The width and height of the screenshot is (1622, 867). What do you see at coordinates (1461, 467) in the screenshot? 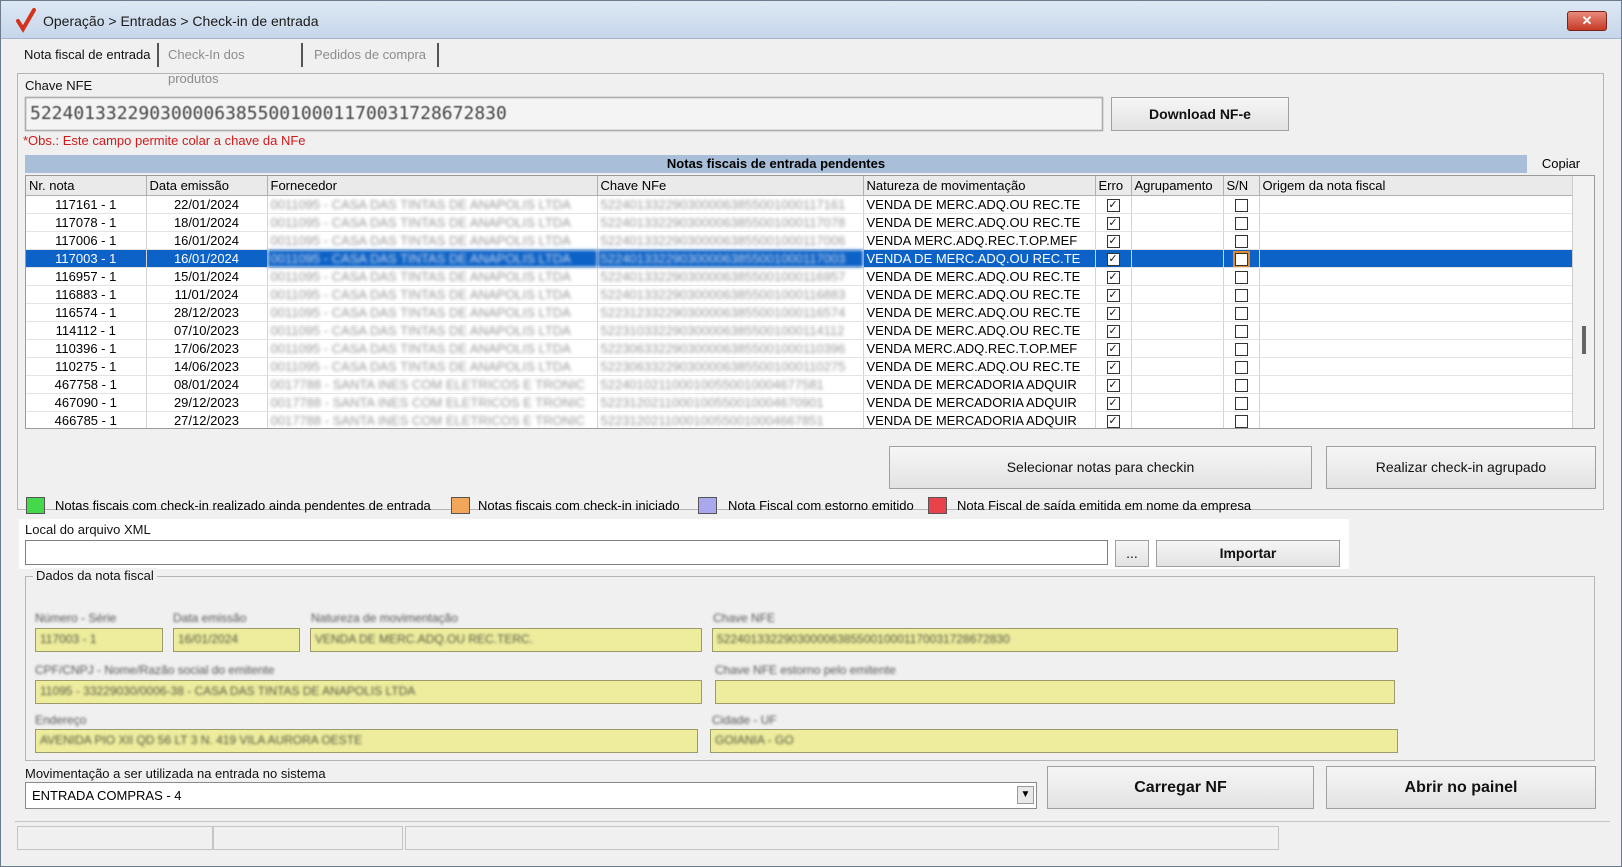
I see `grouped-checkin-button: Realizar check-in agrupado` at bounding box center [1461, 467].